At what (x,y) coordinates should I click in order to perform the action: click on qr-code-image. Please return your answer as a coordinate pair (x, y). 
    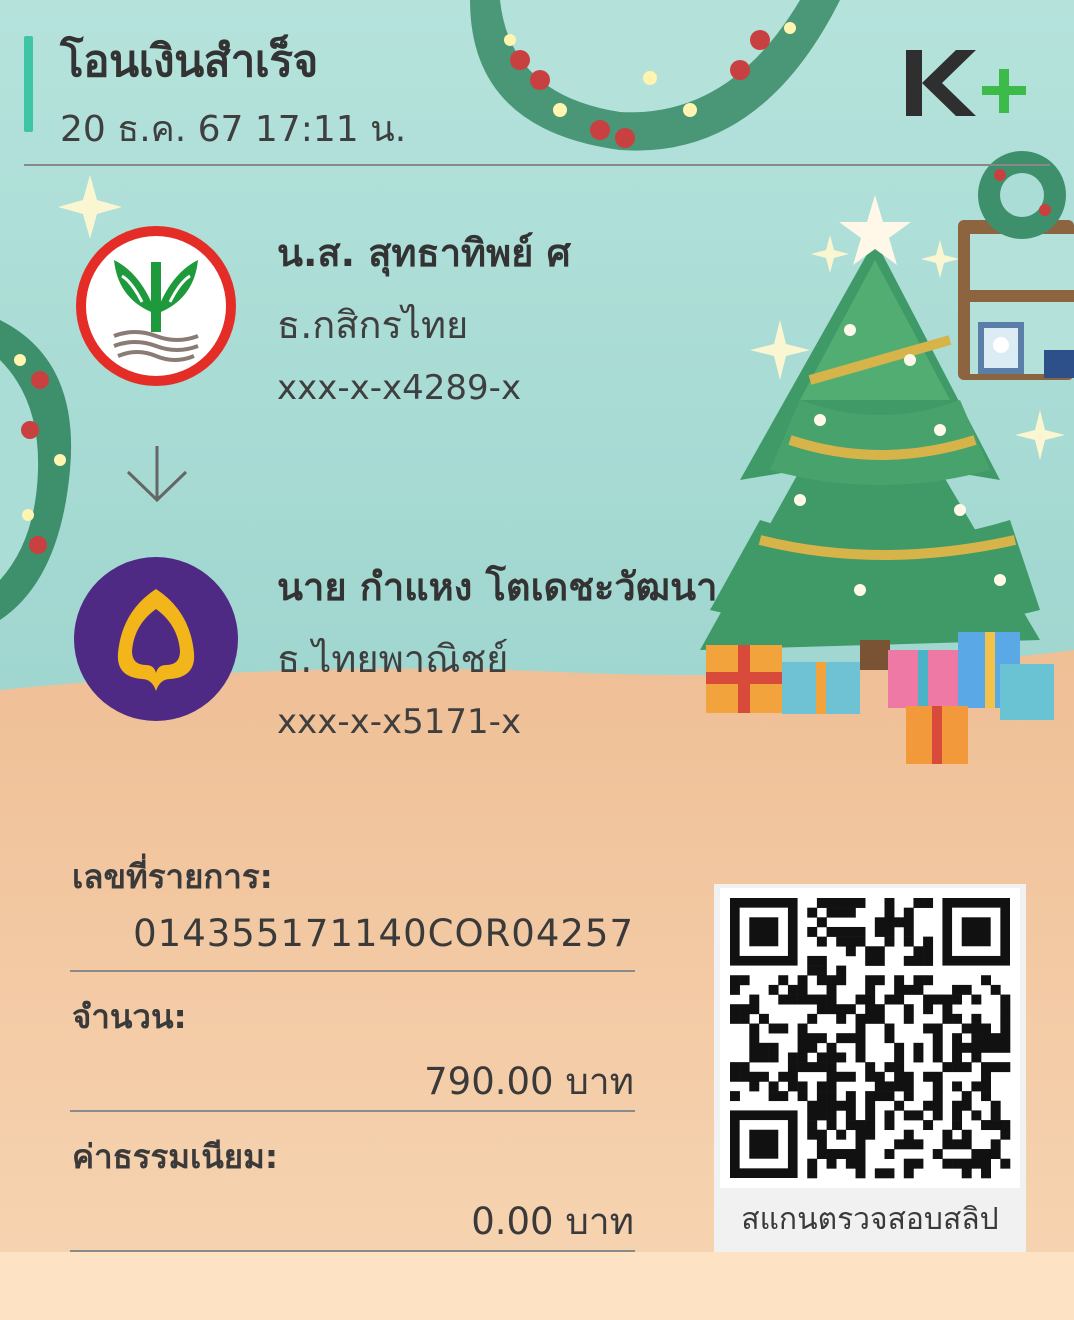
    Looking at the image, I should click on (870, 1038).